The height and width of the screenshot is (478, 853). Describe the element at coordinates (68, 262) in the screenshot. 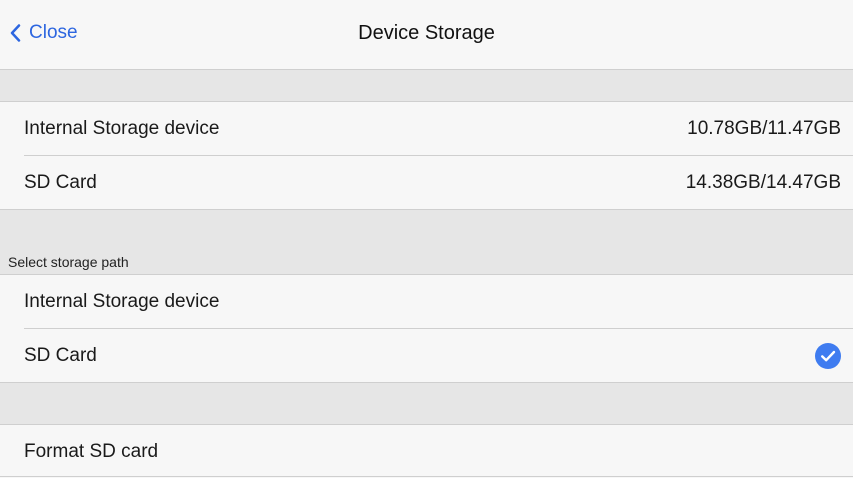

I see `section-header: Select storage path` at that location.